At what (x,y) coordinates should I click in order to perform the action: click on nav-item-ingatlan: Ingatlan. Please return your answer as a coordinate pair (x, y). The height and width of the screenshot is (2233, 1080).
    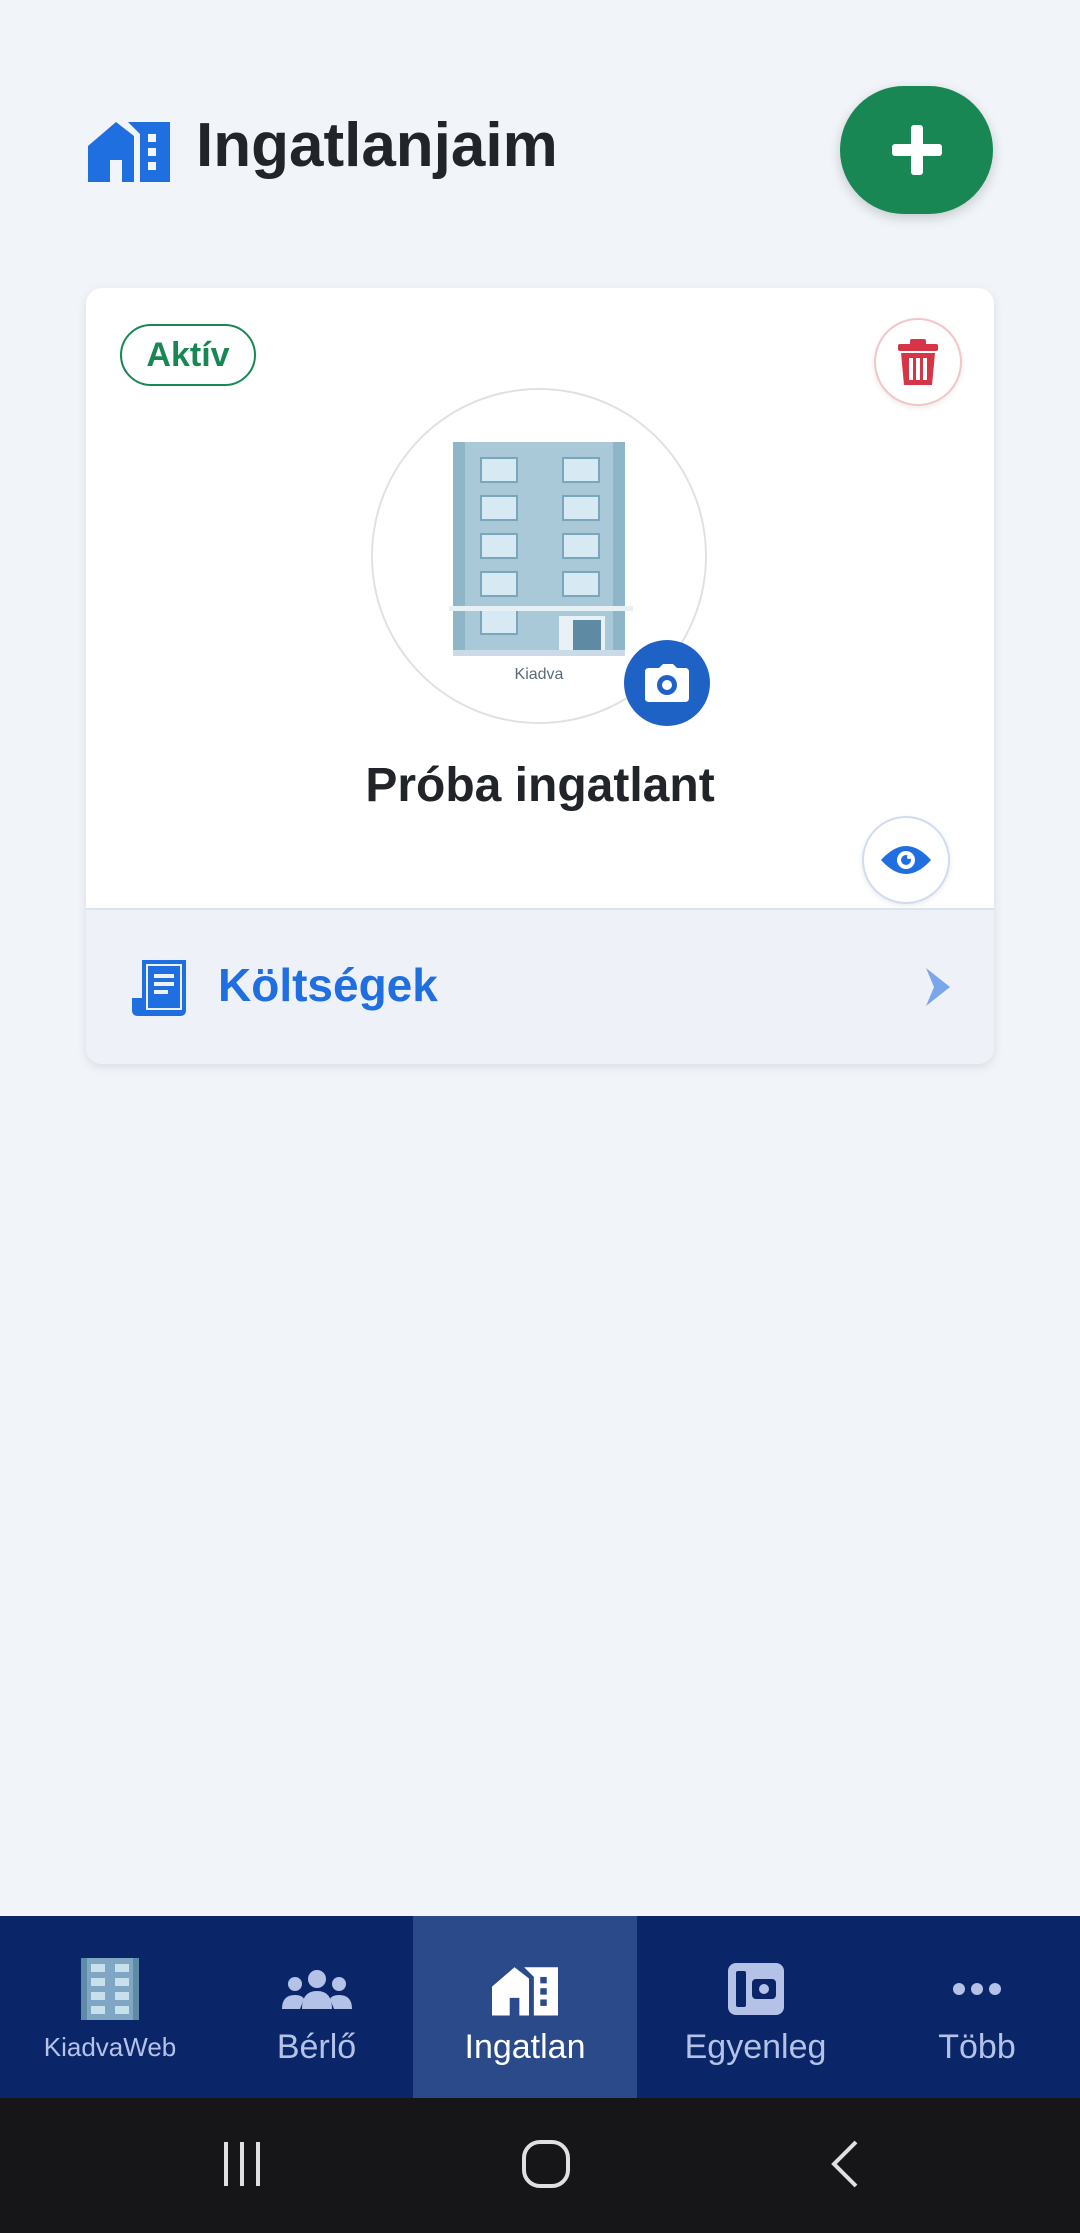
    Looking at the image, I should click on (525, 2007).